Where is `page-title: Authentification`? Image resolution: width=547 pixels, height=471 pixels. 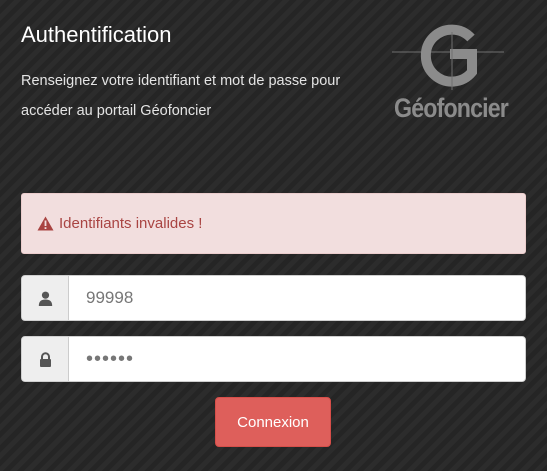 page-title: Authentification is located at coordinates (96, 34).